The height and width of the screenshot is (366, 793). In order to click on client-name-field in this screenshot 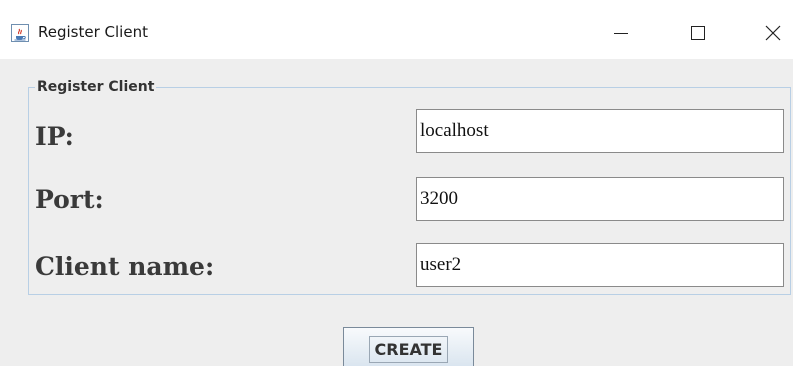, I will do `click(600, 265)`.